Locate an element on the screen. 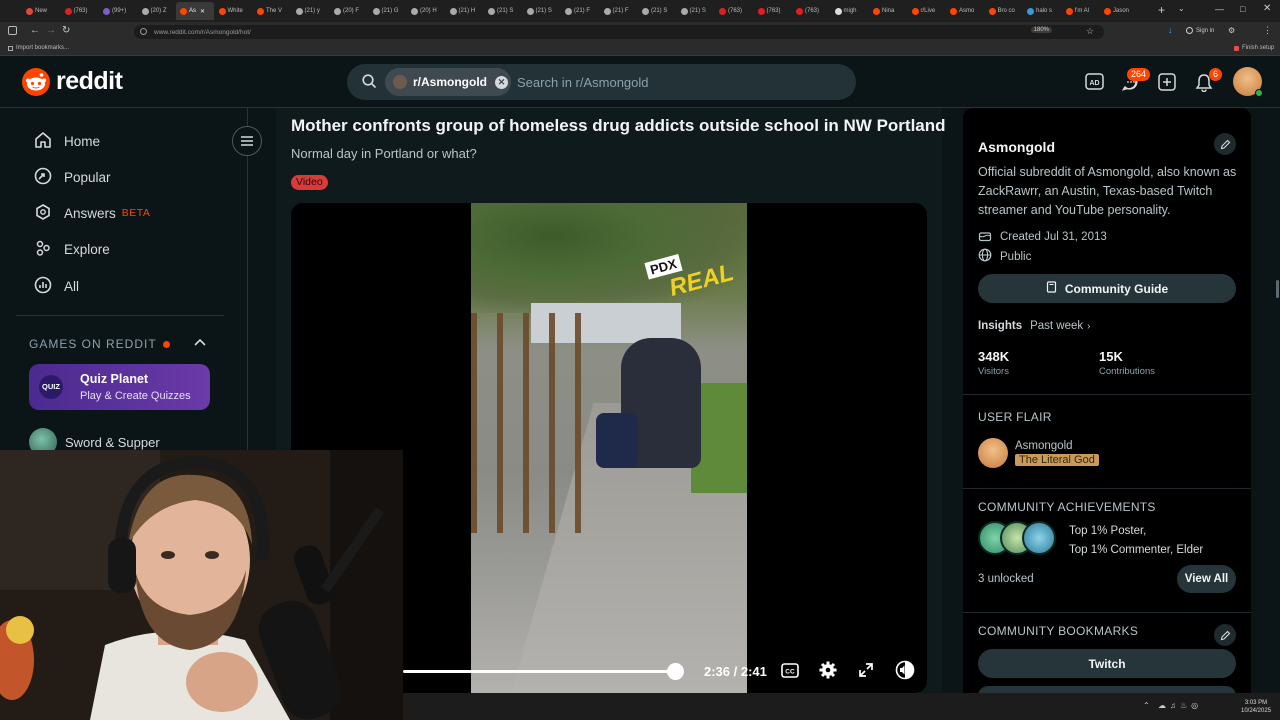 This screenshot has width=1280, height=720. reddit-logo-icon is located at coordinates (36, 82).